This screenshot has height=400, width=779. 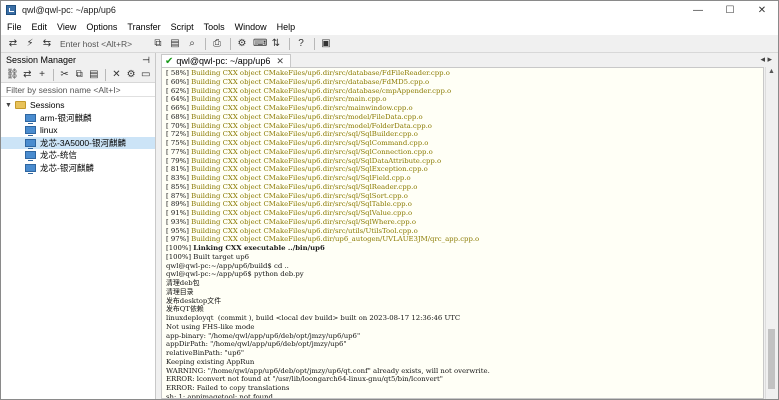 I want to click on paste-session-icon: ▤, so click(x=94, y=75).